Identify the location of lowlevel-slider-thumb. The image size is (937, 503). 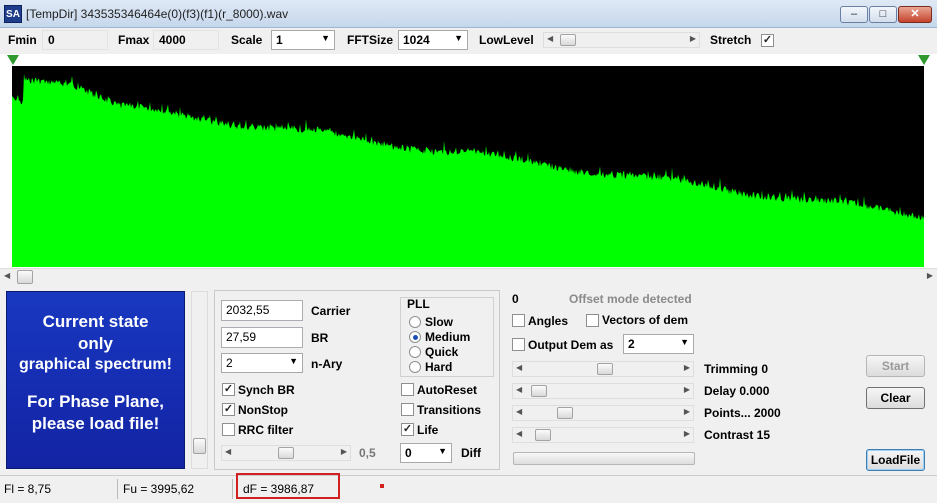
(568, 40).